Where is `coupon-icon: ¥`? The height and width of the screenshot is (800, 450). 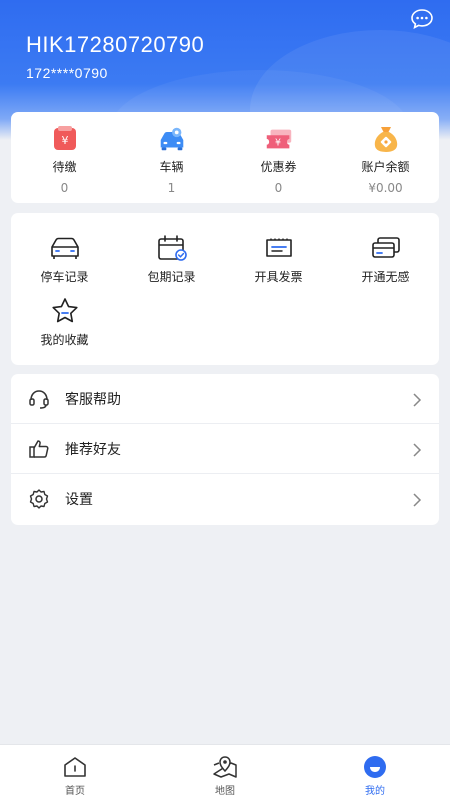
coupon-icon: ¥ is located at coordinates (279, 139).